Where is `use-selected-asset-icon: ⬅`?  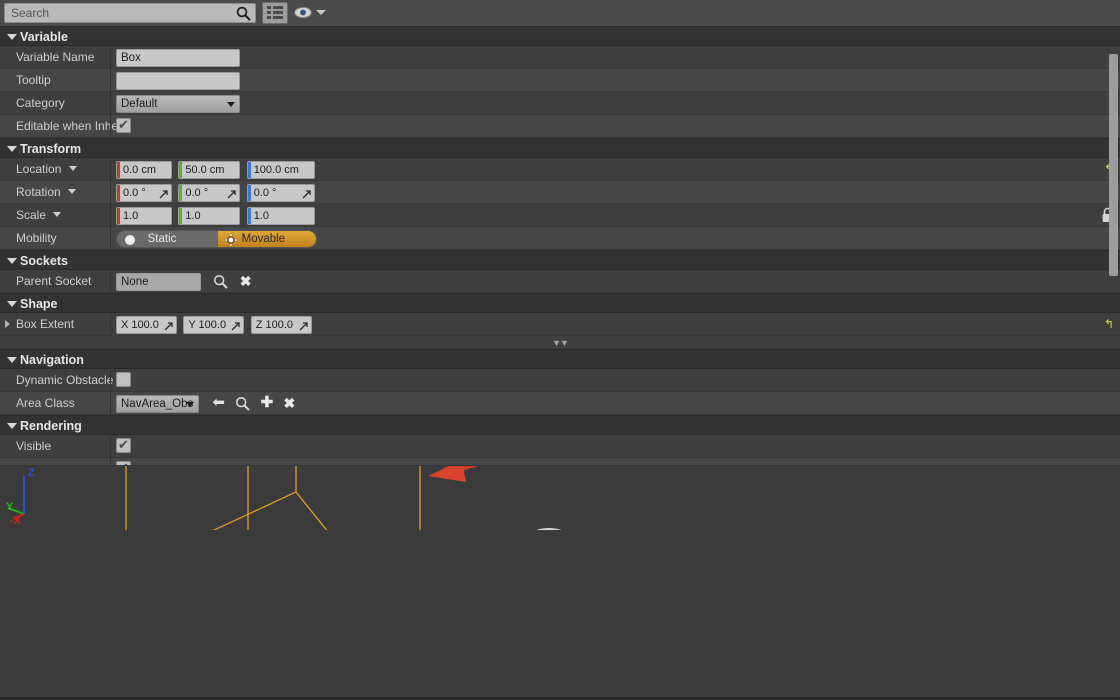
use-selected-asset-icon: ⬅ is located at coordinates (218, 403).